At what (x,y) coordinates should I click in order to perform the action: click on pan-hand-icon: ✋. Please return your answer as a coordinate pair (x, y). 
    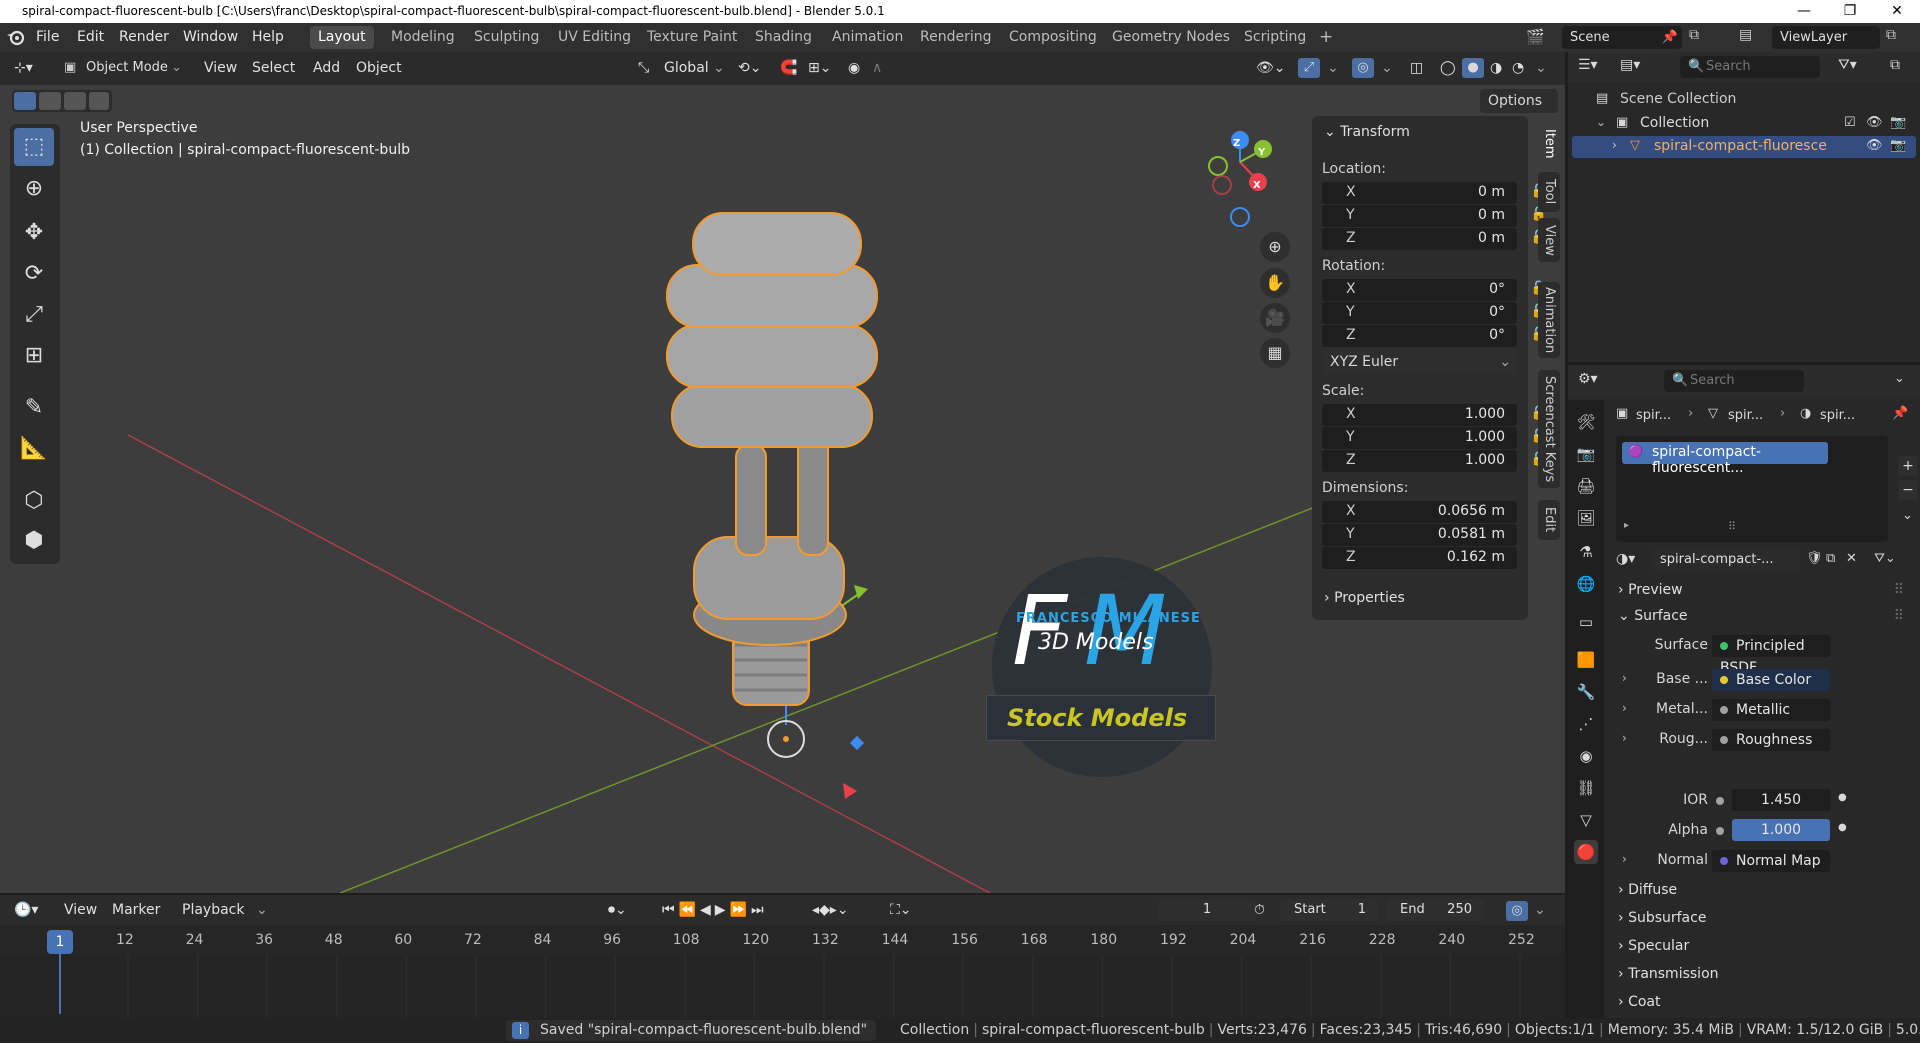
    Looking at the image, I should click on (1275, 283).